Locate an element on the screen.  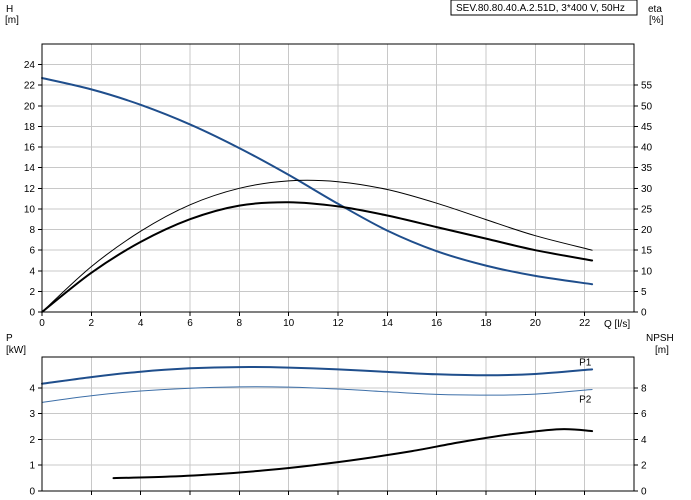
x-tick-label: 22 is located at coordinates (585, 323).